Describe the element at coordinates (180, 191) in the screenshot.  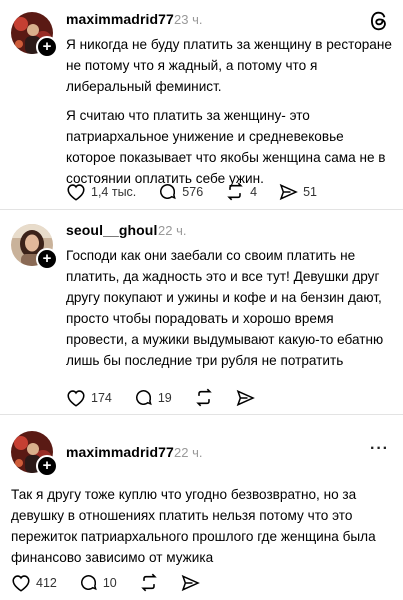
I see `comment-button: 576` at that location.